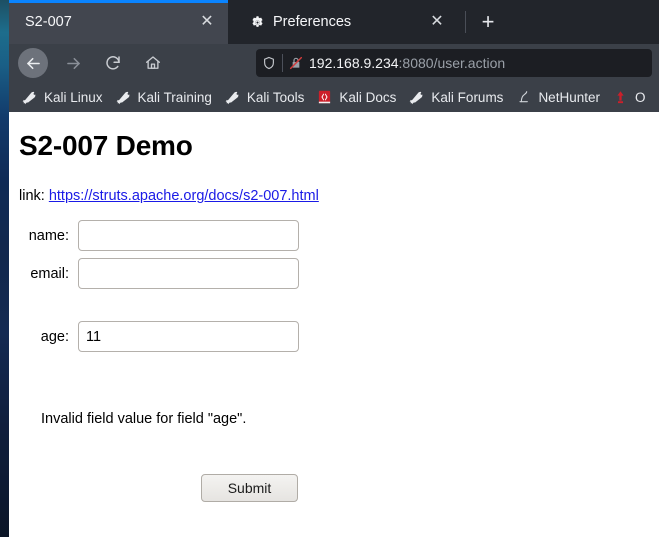 This screenshot has height=537, width=659. I want to click on bookmark-kali-linux: Kali Linux, so click(62, 97).